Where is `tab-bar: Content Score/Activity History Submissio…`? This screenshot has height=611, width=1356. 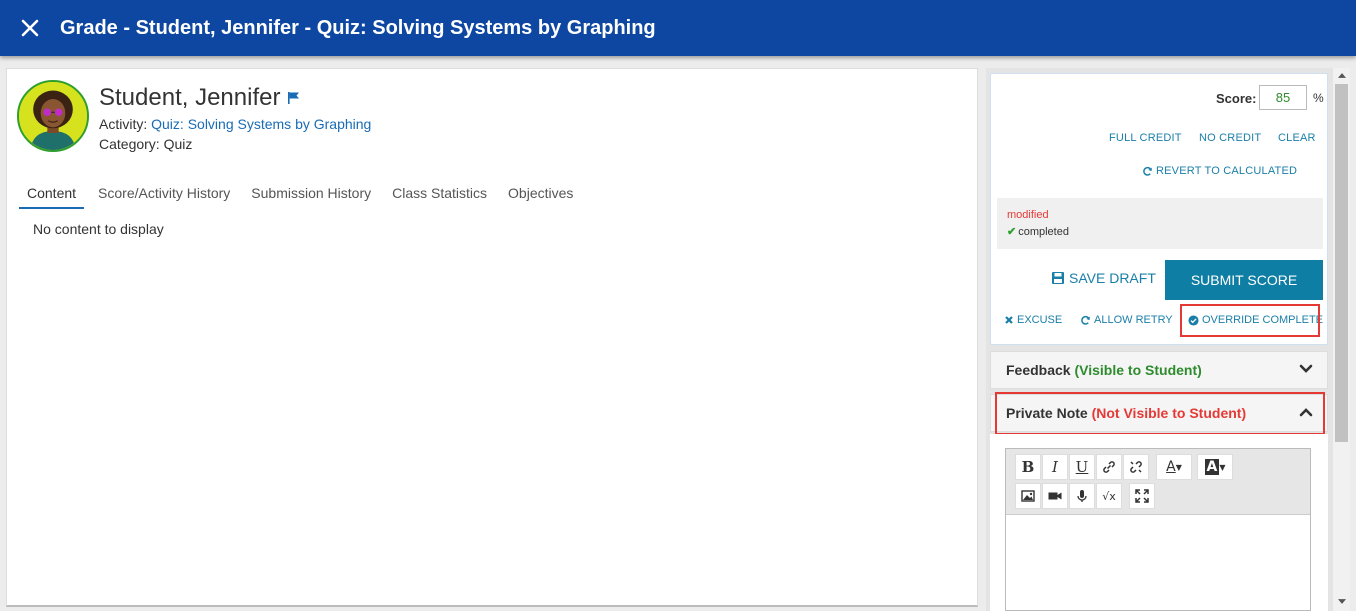
tab-bar: Content Score/Activity History Submissio… is located at coordinates (306, 195).